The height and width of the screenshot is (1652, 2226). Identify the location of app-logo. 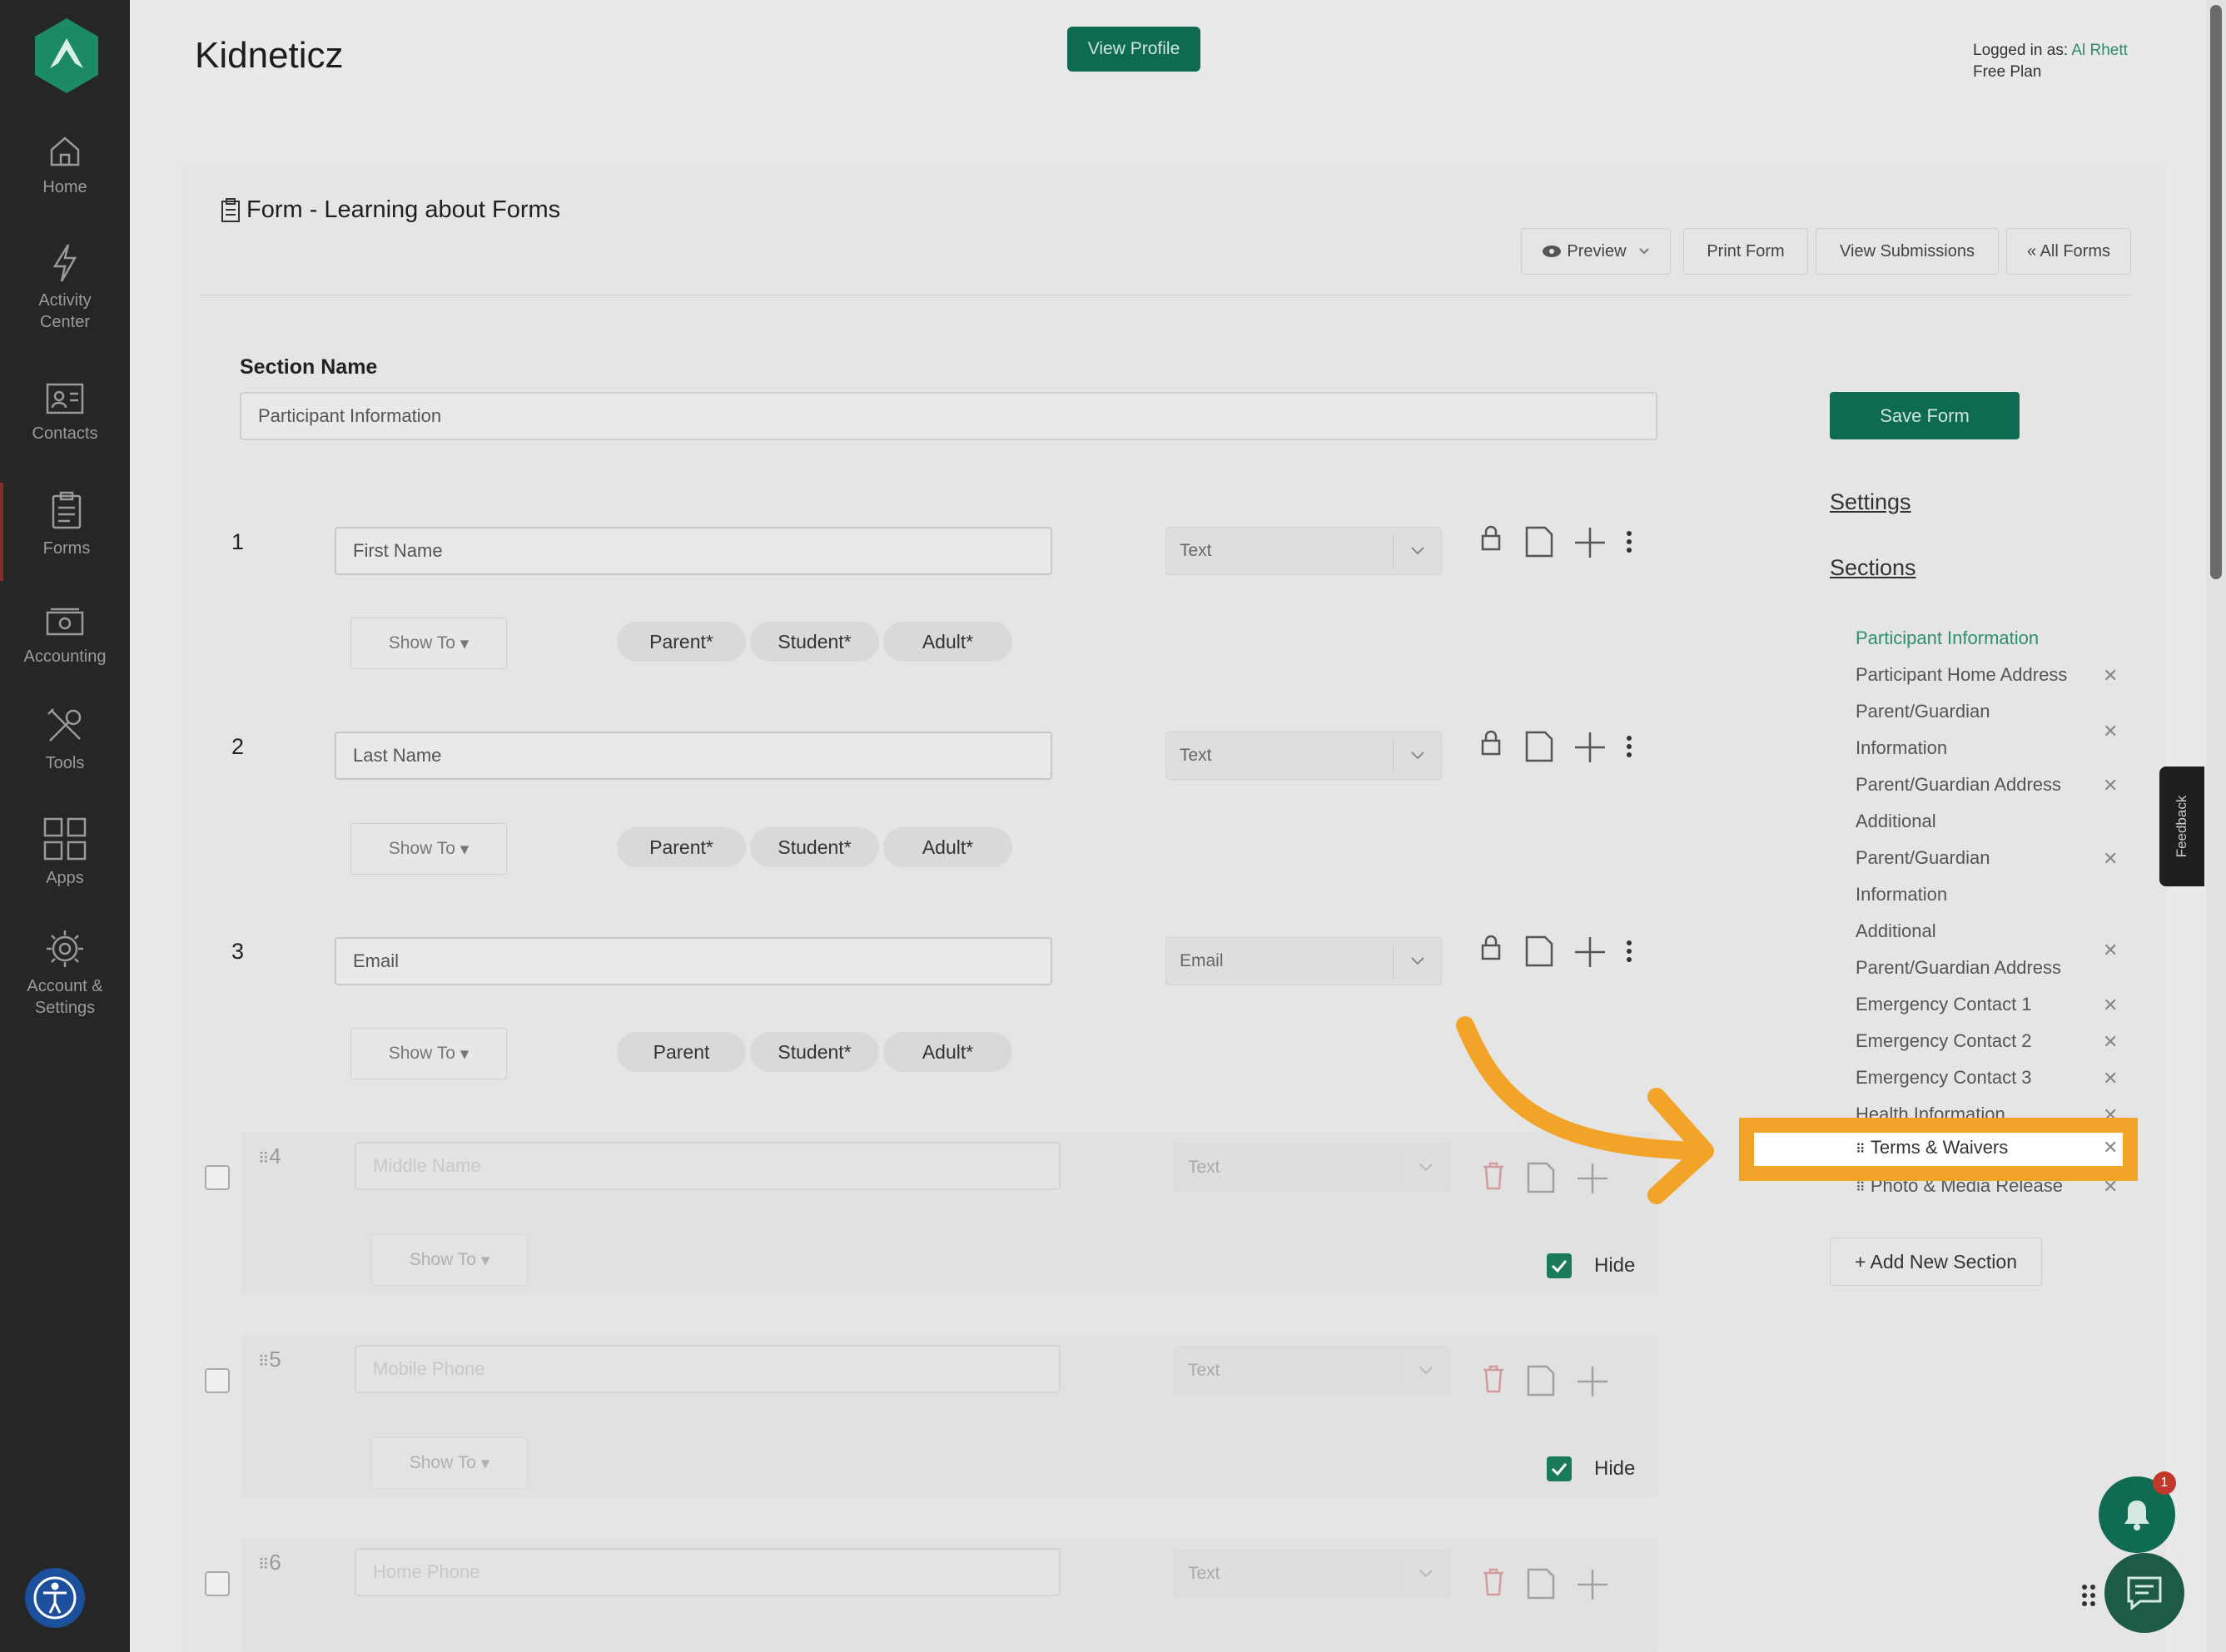
(67, 56).